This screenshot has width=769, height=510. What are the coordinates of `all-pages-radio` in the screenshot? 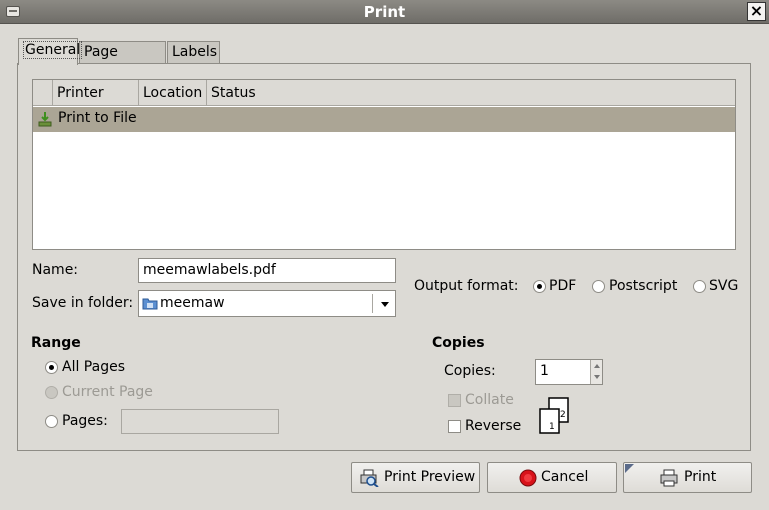 It's located at (51, 367).